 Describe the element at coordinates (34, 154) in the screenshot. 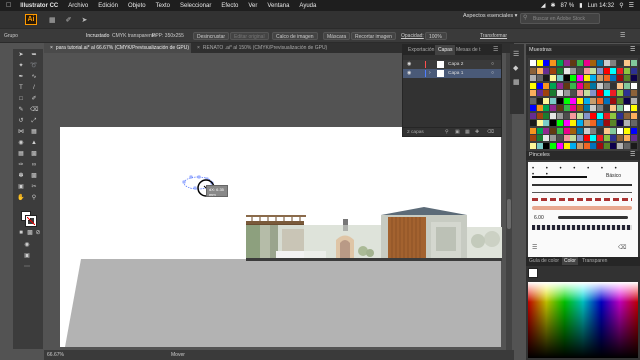

I see `gradient-tool-icon: ▩` at that location.